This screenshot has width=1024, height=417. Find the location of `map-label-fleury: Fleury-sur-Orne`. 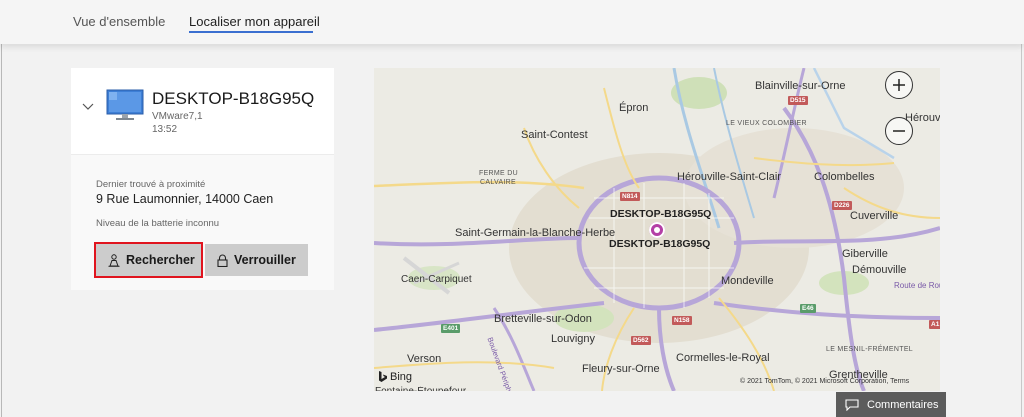

map-label-fleury: Fleury-sur-Orne is located at coordinates (621, 369).